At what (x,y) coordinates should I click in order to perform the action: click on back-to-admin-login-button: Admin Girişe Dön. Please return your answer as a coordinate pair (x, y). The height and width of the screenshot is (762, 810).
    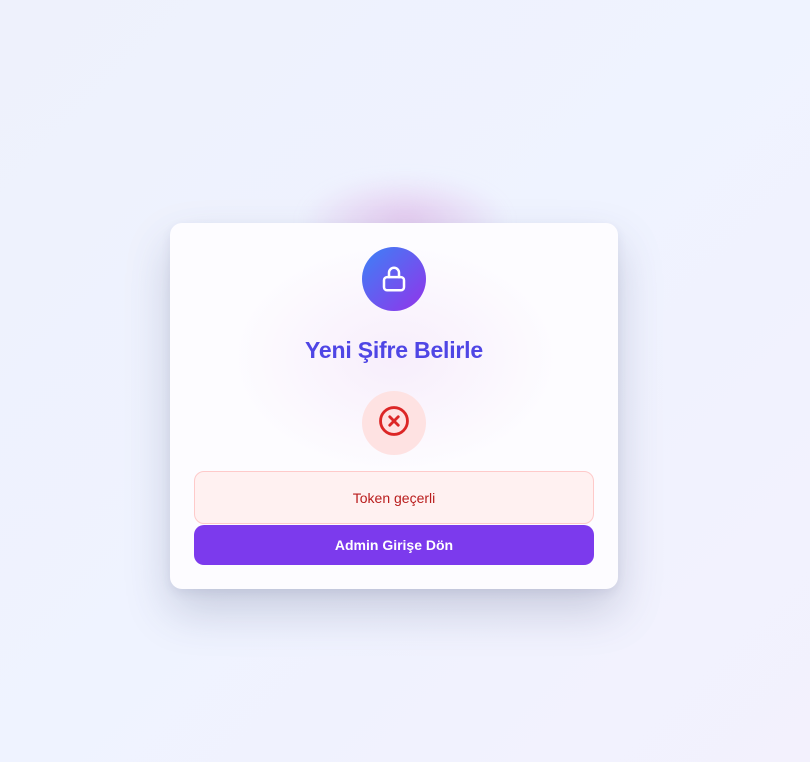
    Looking at the image, I should click on (394, 545).